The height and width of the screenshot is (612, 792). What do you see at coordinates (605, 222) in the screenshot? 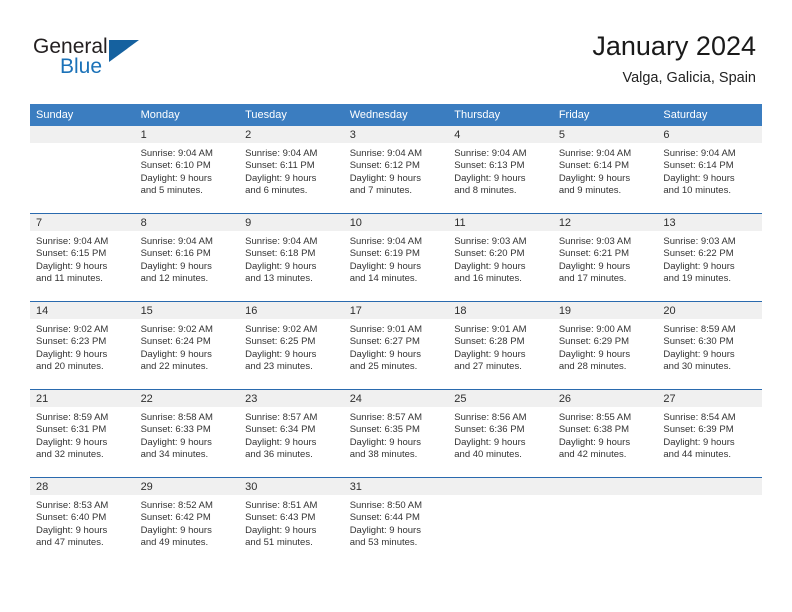
I see `day-number: 12` at bounding box center [605, 222].